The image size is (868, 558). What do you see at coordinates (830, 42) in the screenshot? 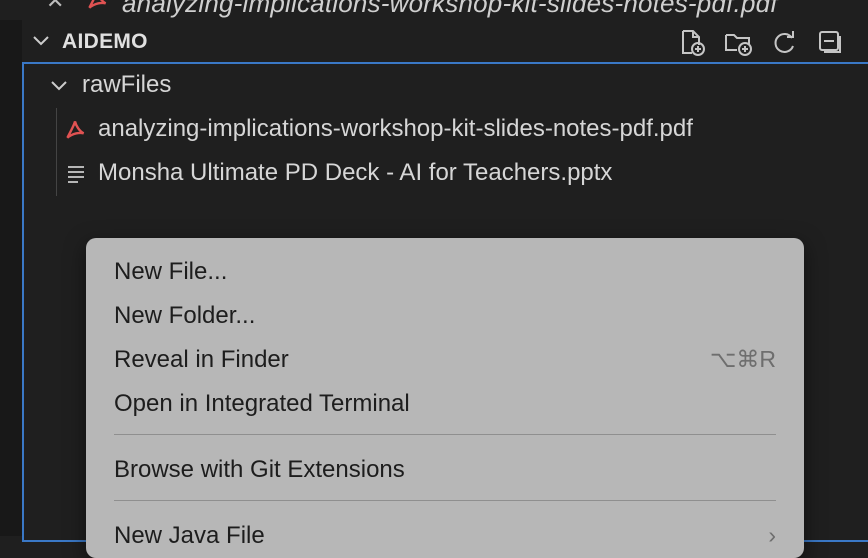
I see `collapse-all-icon` at bounding box center [830, 42].